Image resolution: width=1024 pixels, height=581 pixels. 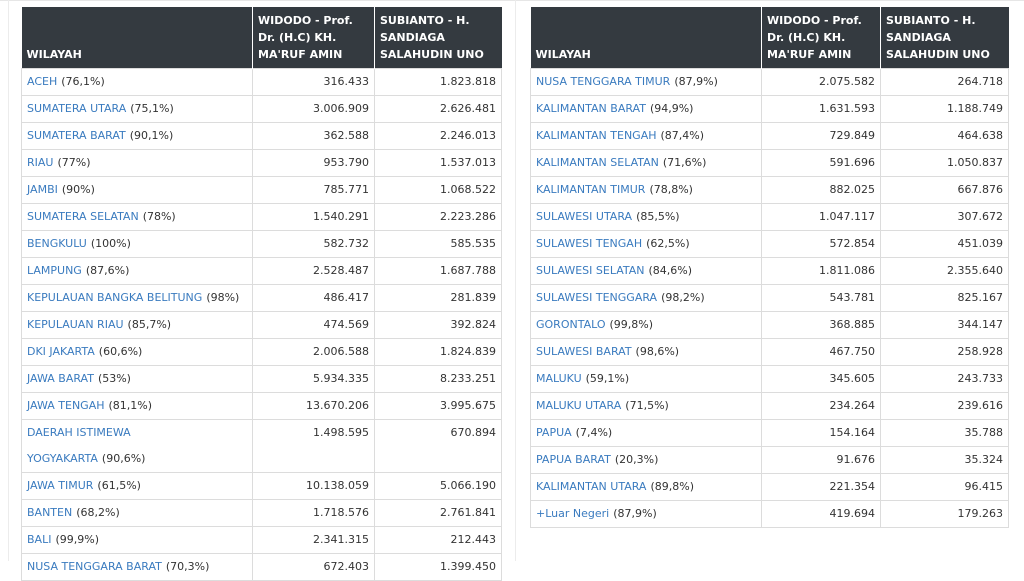 I want to click on region-cell: SULAWESI TENGAH (62,5%), so click(x=646, y=244).